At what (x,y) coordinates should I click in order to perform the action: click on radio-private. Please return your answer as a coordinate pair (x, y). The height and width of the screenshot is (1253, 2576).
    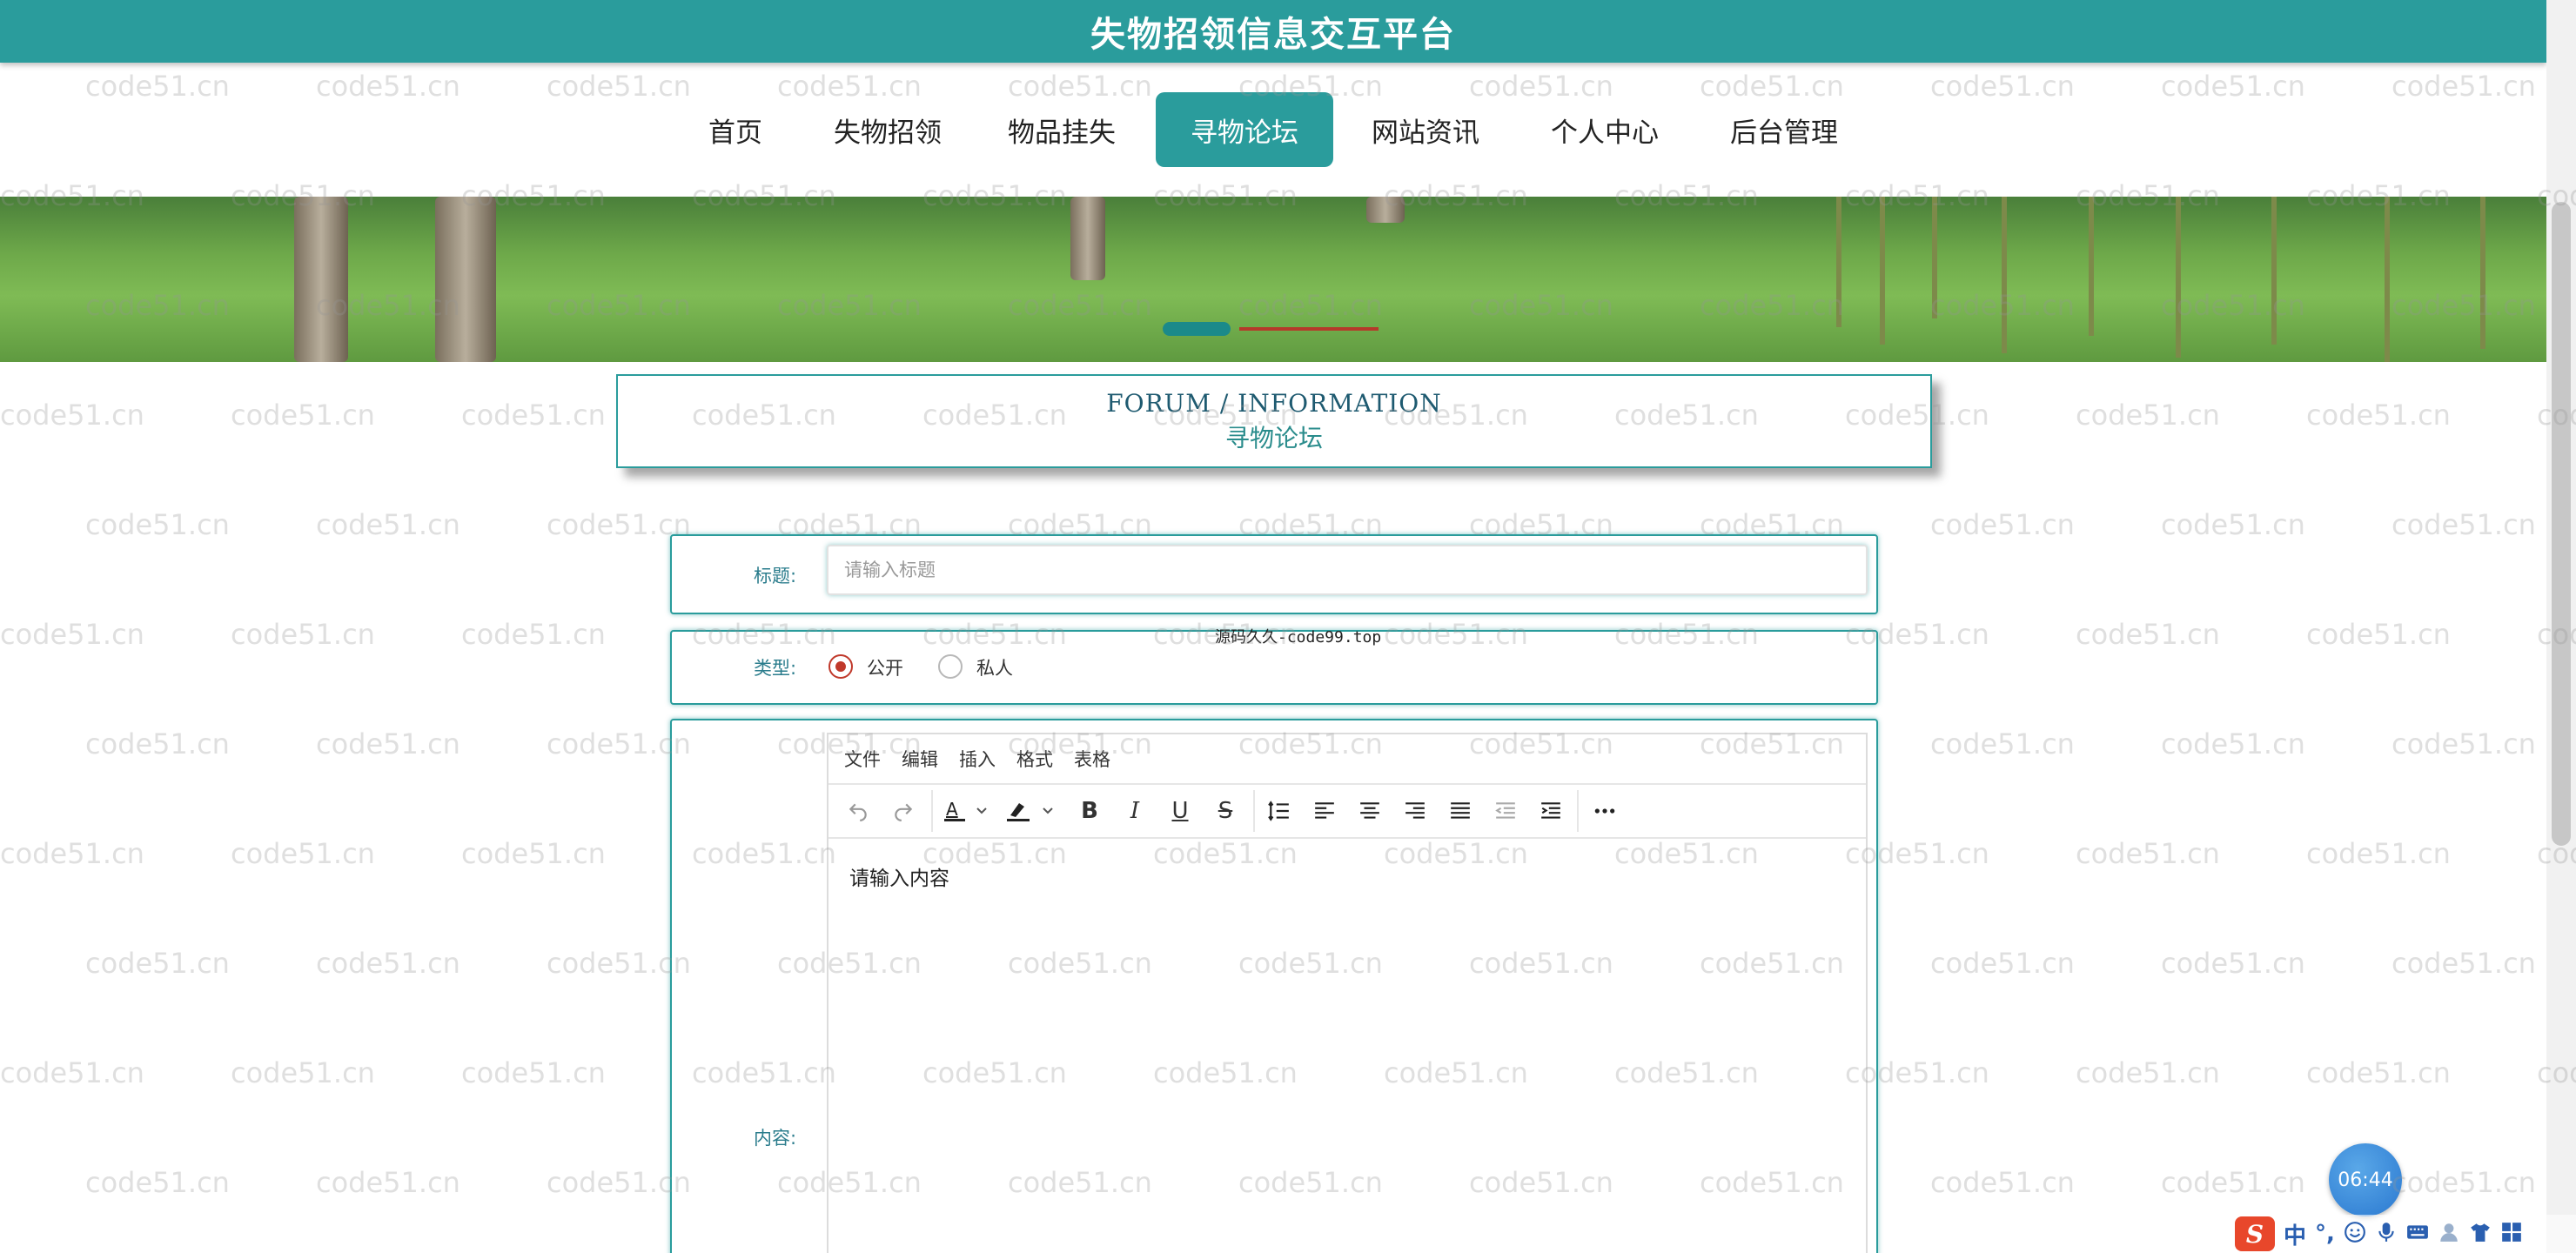
    Looking at the image, I should click on (950, 666).